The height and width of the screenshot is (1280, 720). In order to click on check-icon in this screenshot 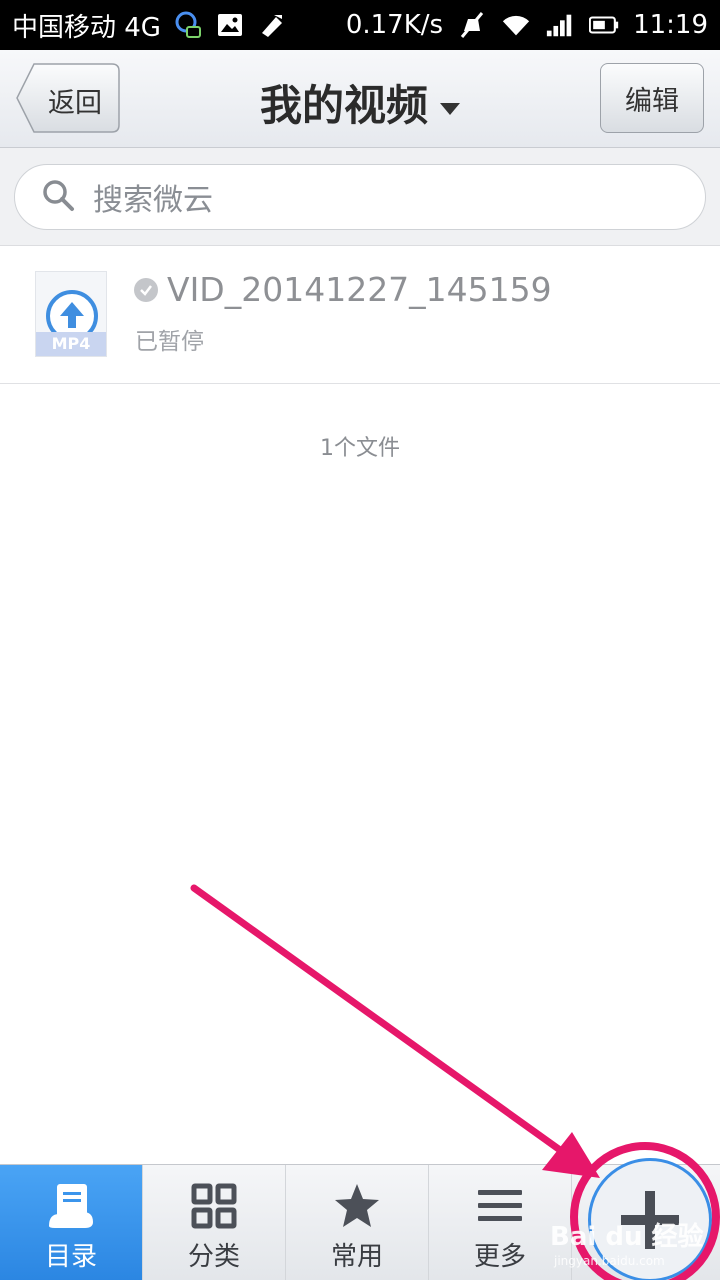, I will do `click(146, 290)`.